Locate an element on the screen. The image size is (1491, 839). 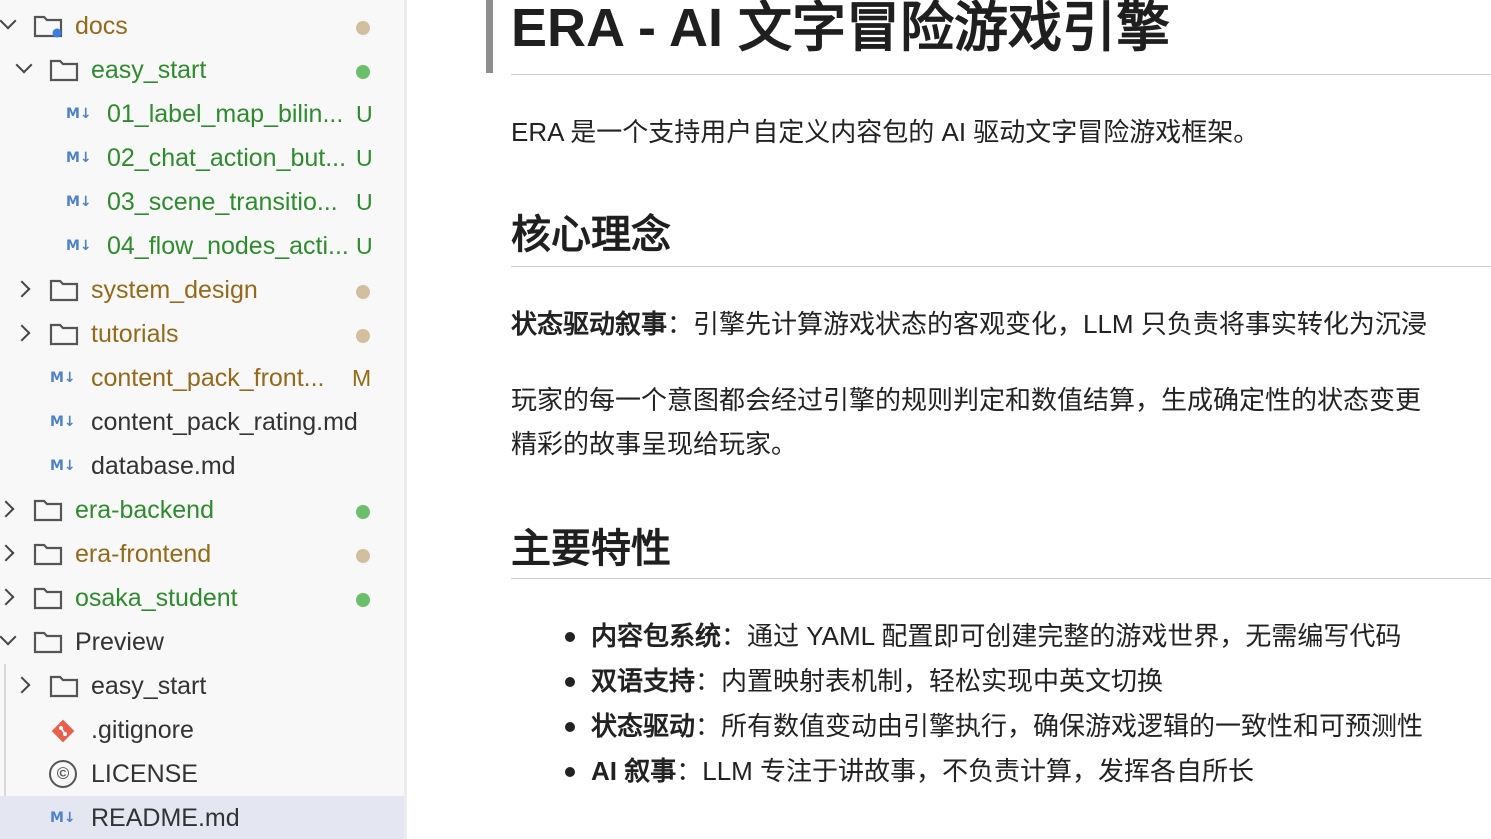
git-icon is located at coordinates (63, 731).